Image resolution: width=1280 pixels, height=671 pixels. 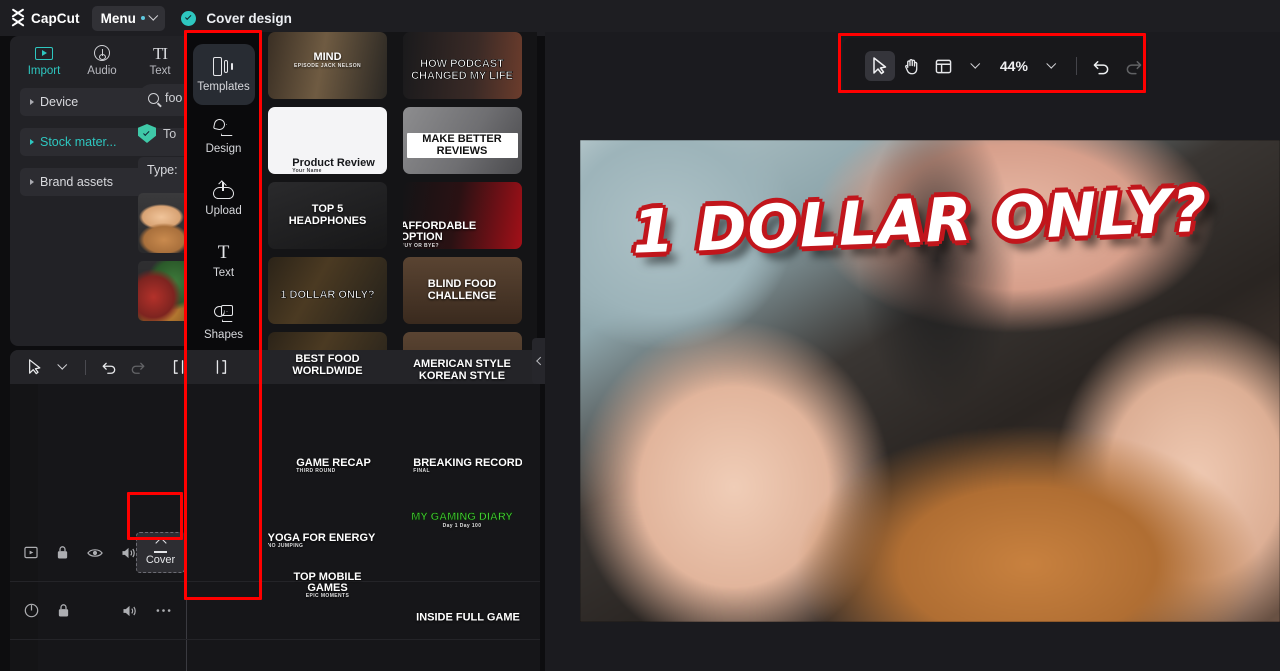 What do you see at coordinates (327, 140) in the screenshot?
I see `template-card: Product Review Your Name` at bounding box center [327, 140].